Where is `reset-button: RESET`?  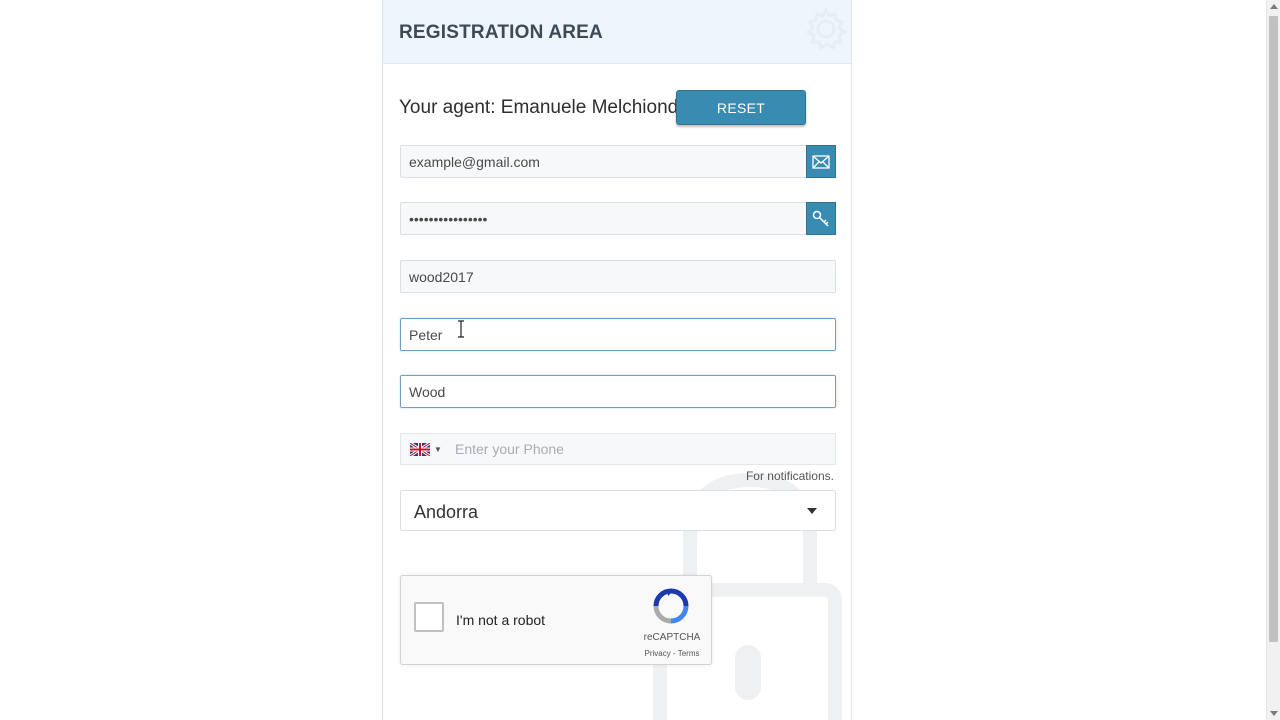
reset-button: RESET is located at coordinates (741, 107).